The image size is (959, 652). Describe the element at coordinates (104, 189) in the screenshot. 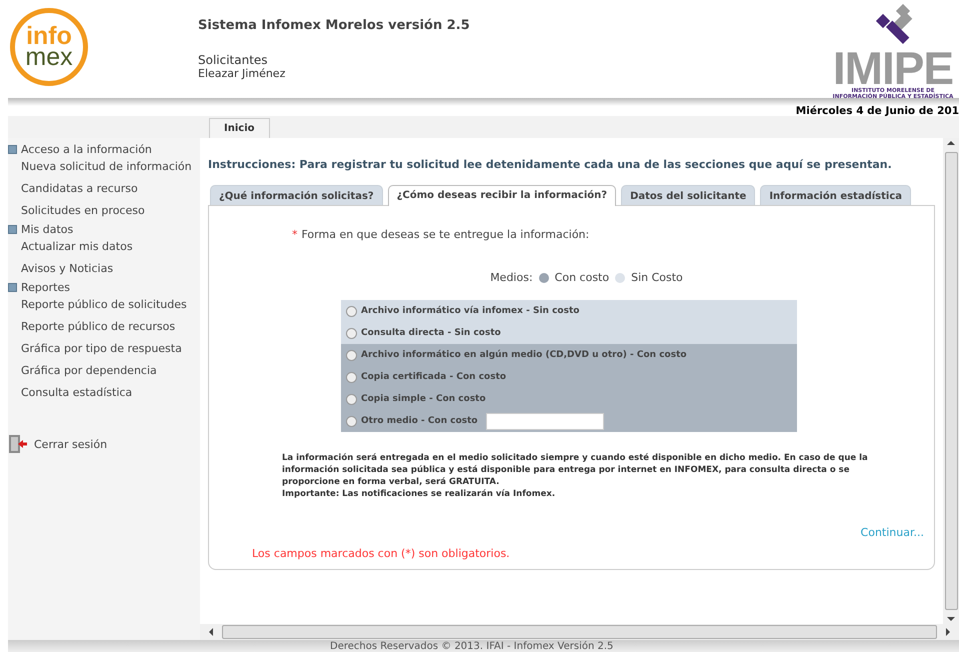

I see `menu-item: Candidatas a recurso` at that location.